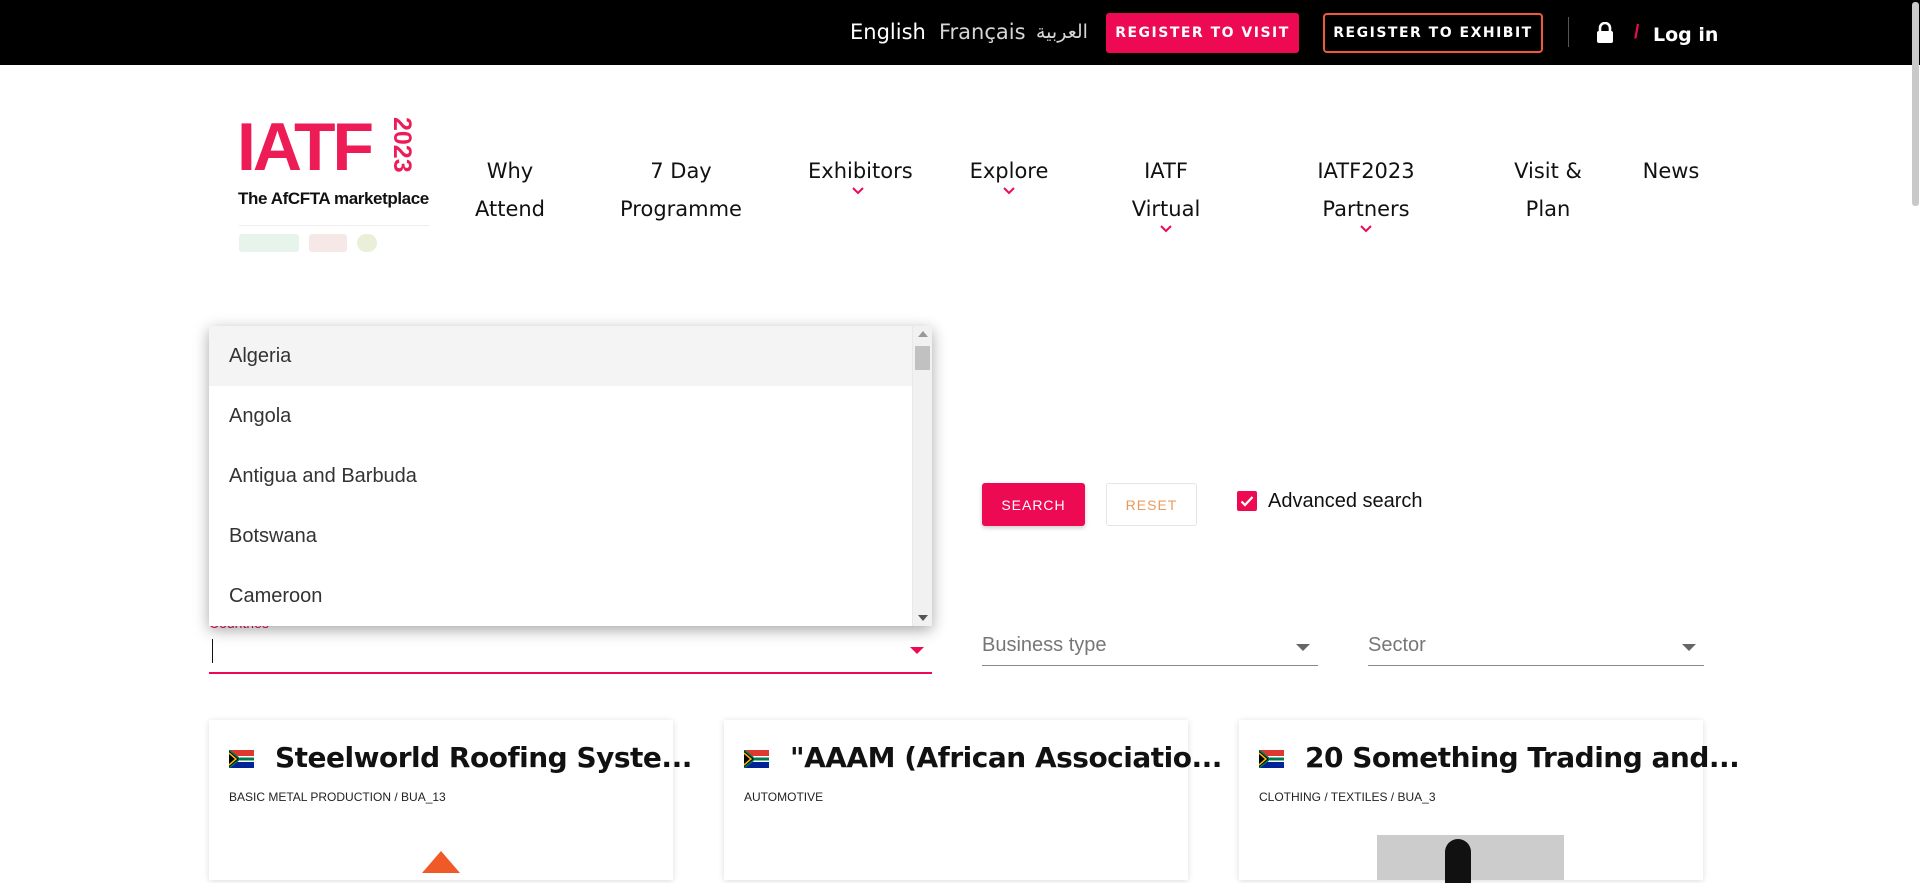  Describe the element at coordinates (570, 416) in the screenshot. I see `country-option: Angola` at that location.